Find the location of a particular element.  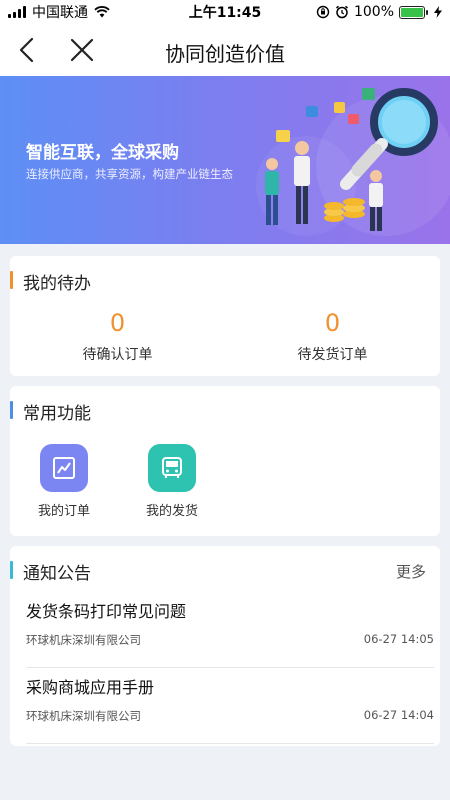

battery-icon is located at coordinates (413, 12).